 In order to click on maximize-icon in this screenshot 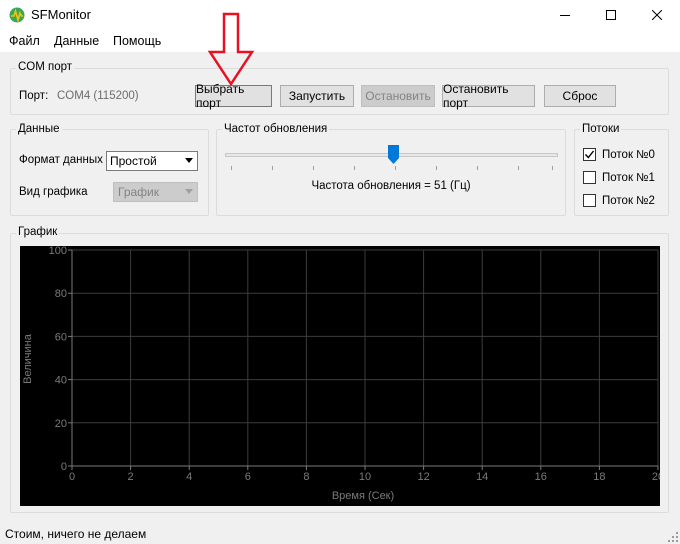, I will do `click(611, 15)`.